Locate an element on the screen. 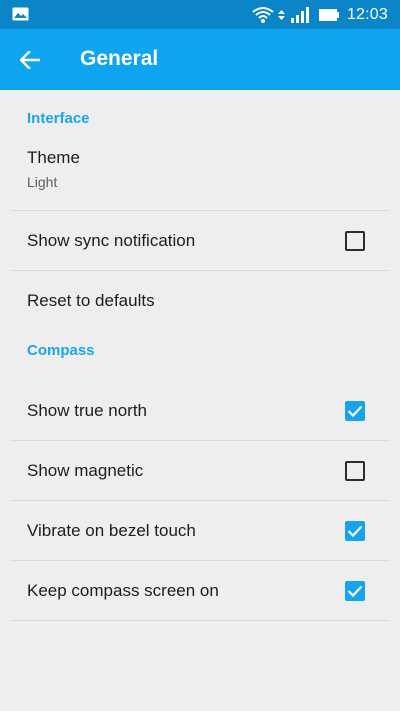 The width and height of the screenshot is (400, 711). battery-icon is located at coordinates (328, 15).